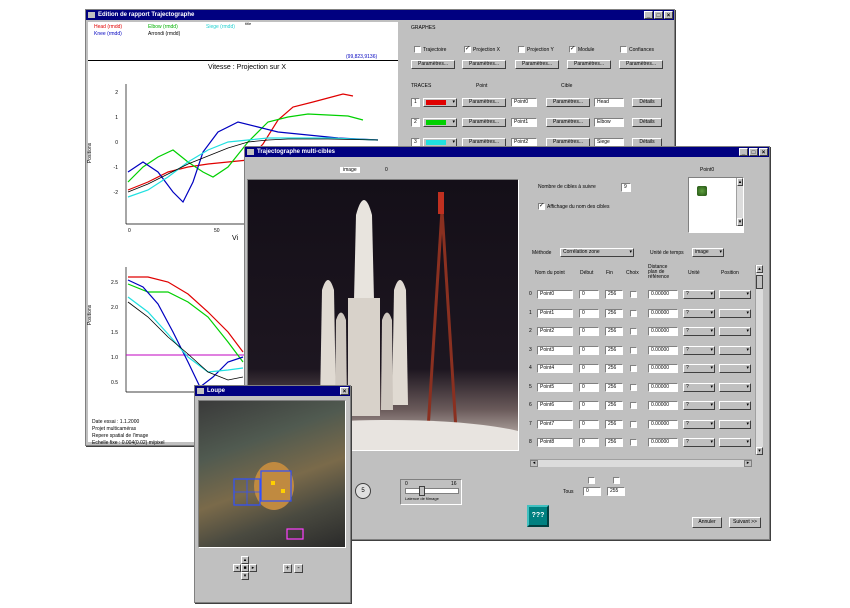 Image resolution: width=850 pixels, height=608 pixels. I want to click on point-name-field: Point1, so click(555, 313).